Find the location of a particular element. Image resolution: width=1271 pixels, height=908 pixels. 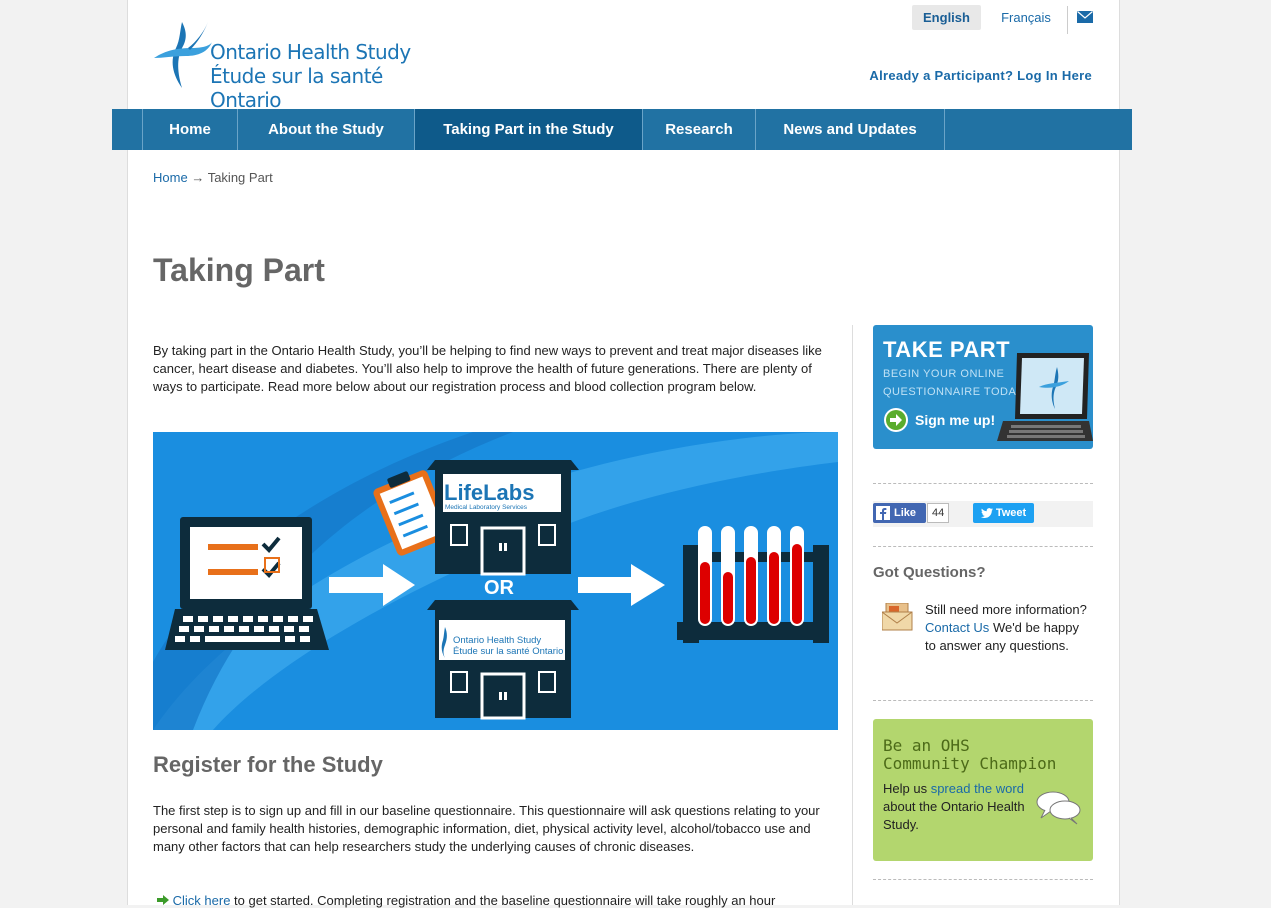

nav-divider is located at coordinates (944, 129).